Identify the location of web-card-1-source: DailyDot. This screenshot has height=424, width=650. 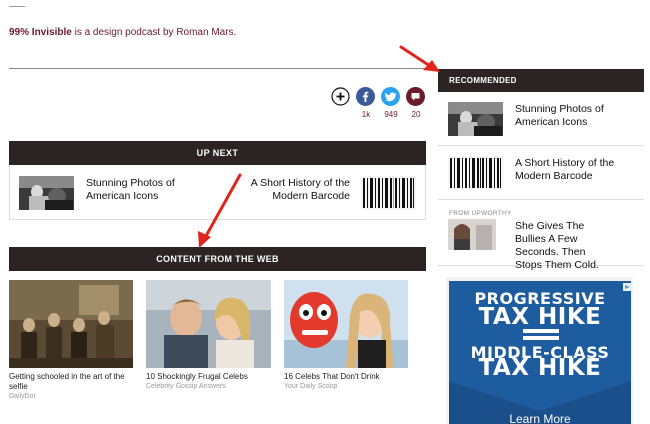
(22, 396).